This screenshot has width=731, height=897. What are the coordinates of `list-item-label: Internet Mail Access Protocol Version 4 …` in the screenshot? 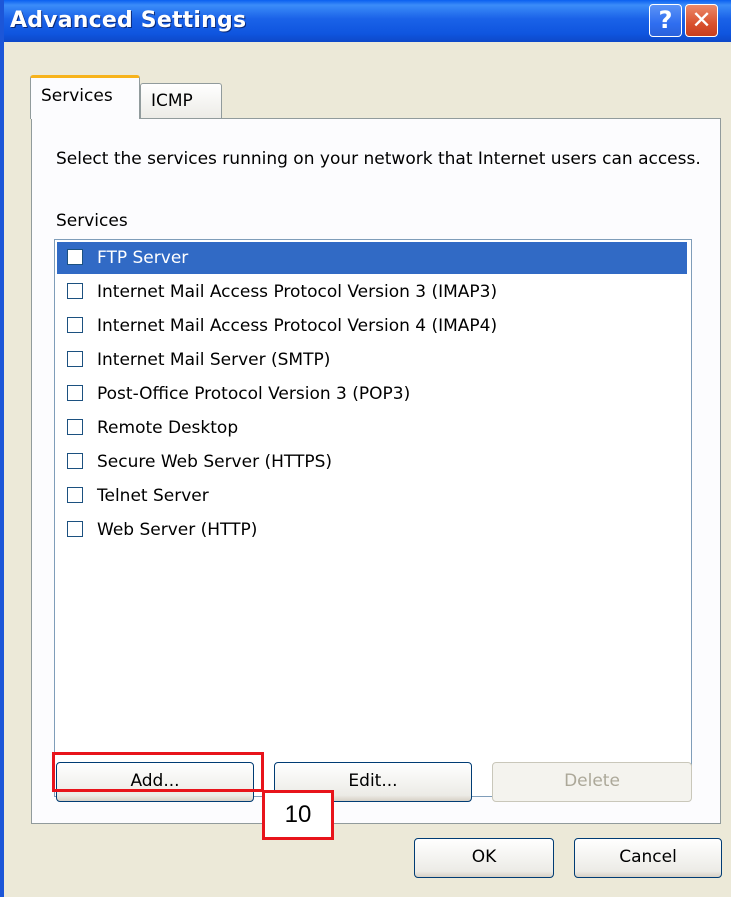 It's located at (297, 326).